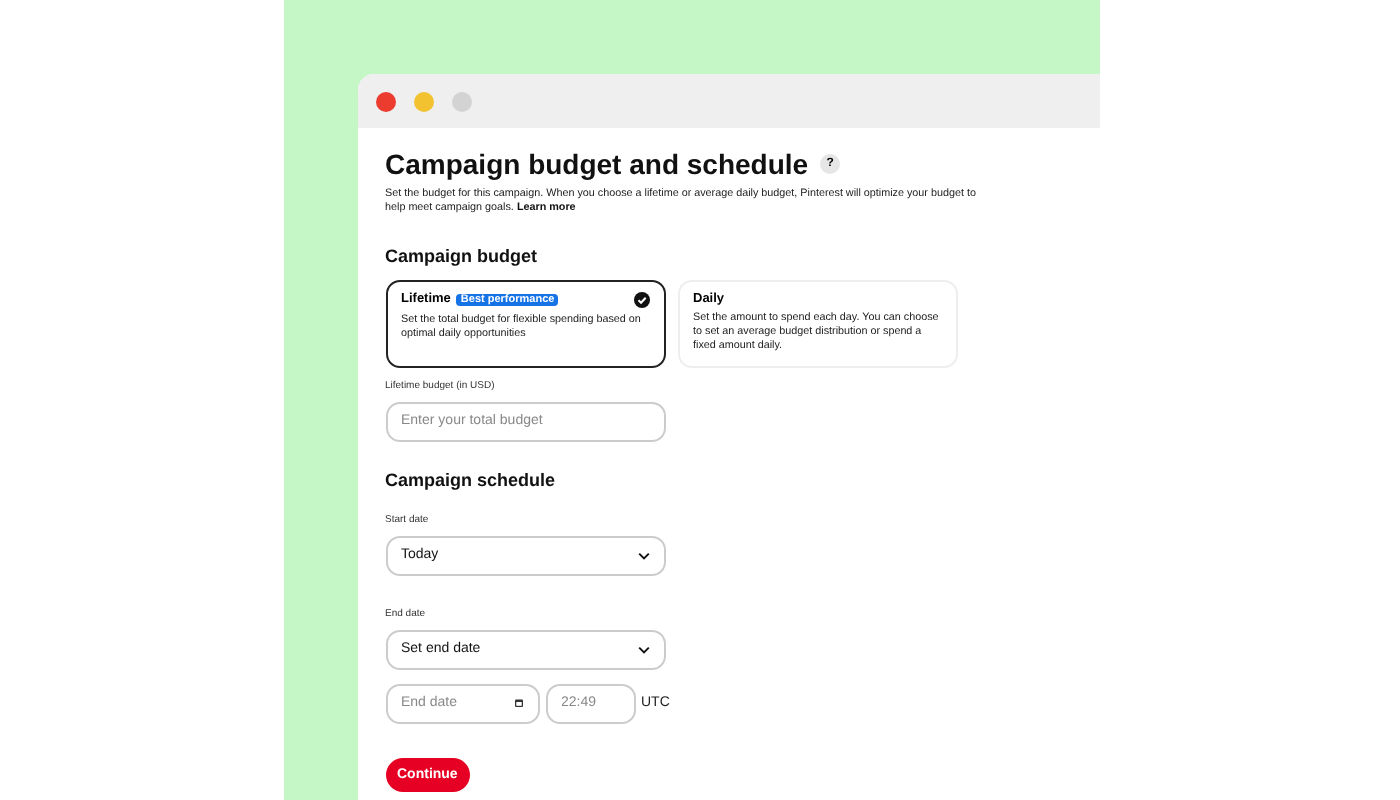  Describe the element at coordinates (385, 101) in the screenshot. I see `close-control` at that location.